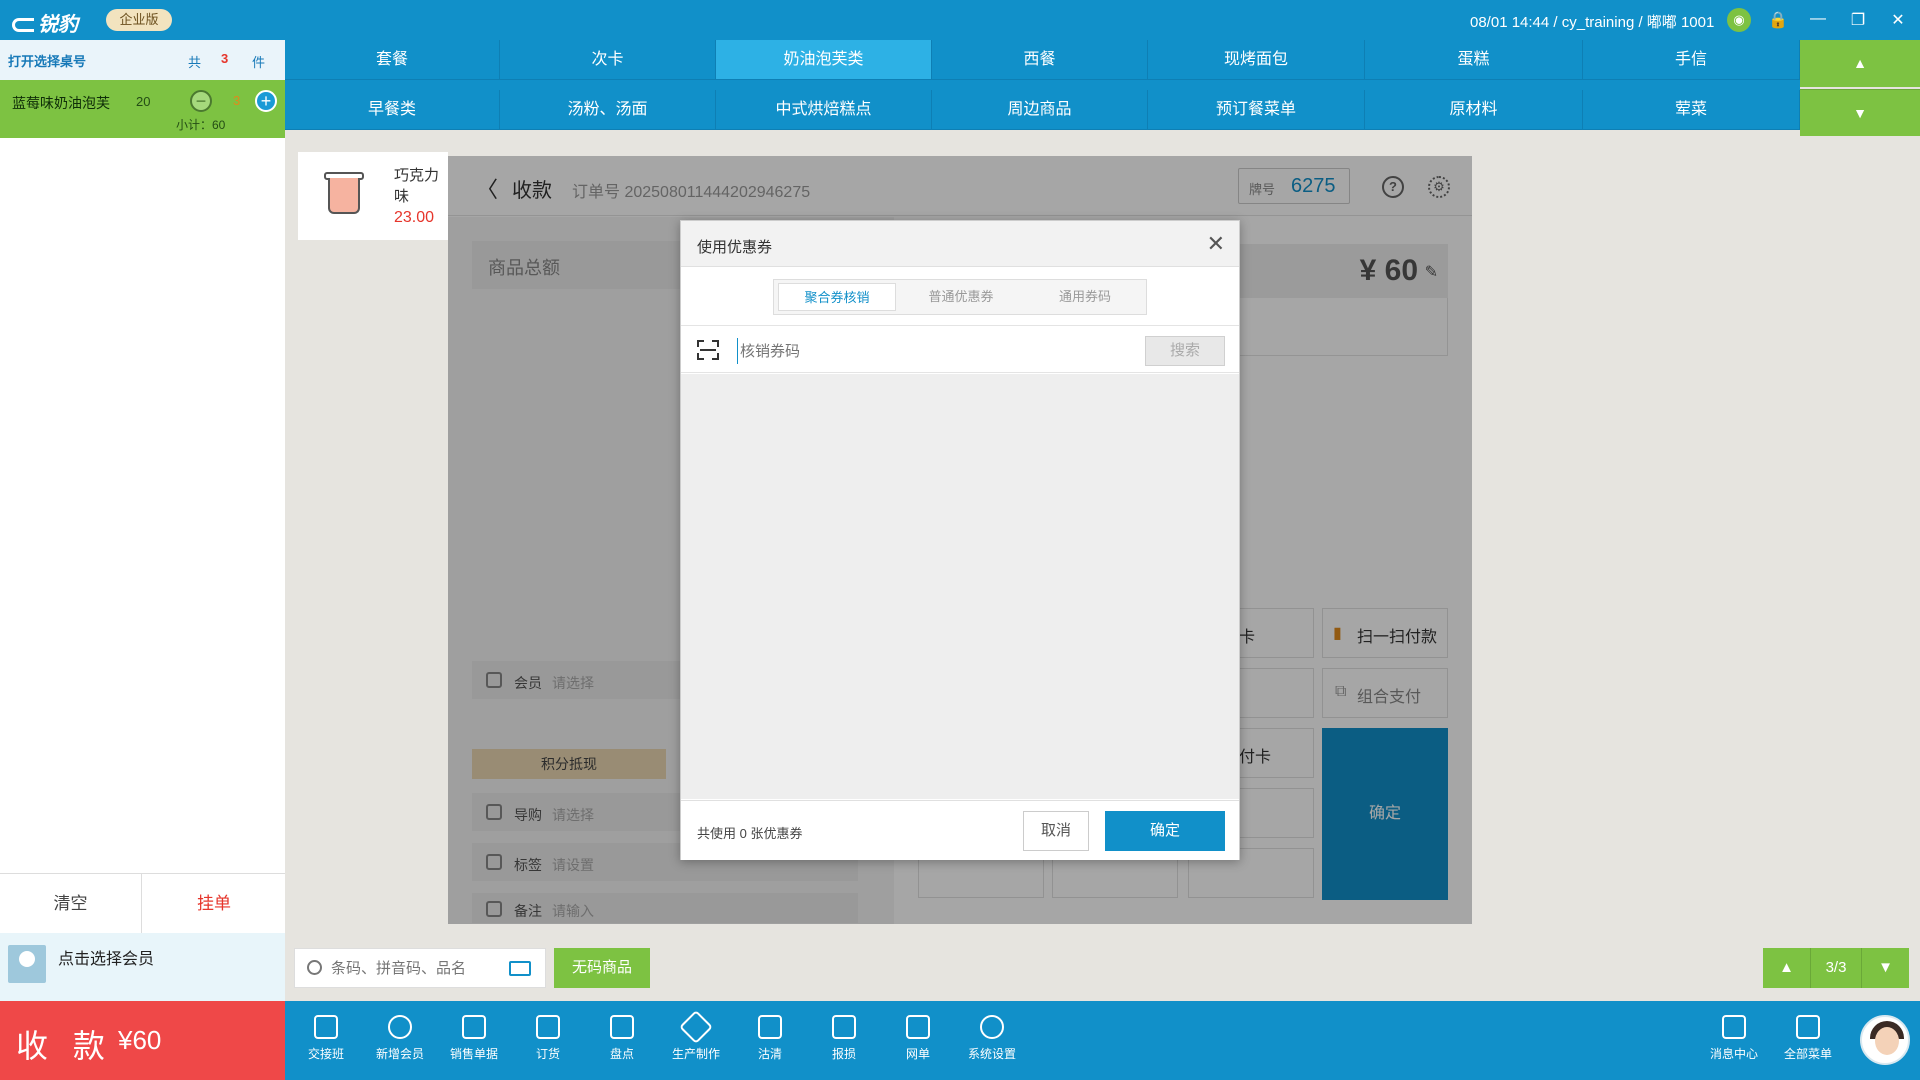  Describe the element at coordinates (927, 351) in the screenshot. I see `coupon-code-input` at that location.